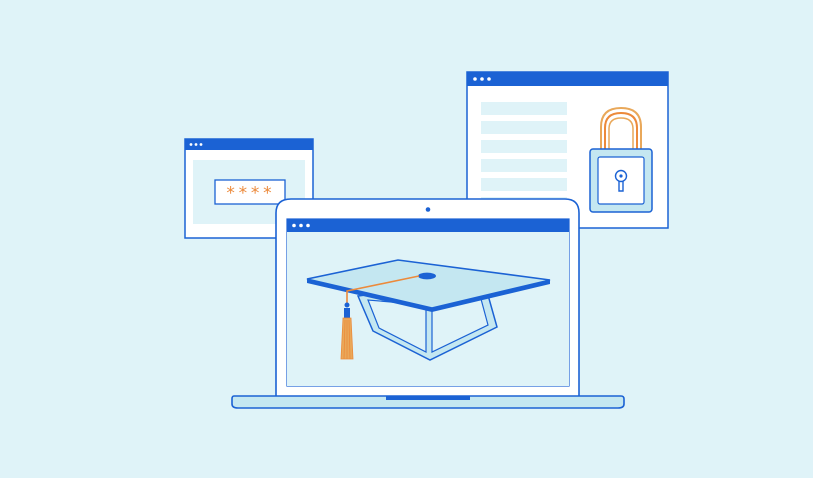  What do you see at coordinates (428, 225) in the screenshot?
I see `laptop-screen-titlebar` at bounding box center [428, 225].